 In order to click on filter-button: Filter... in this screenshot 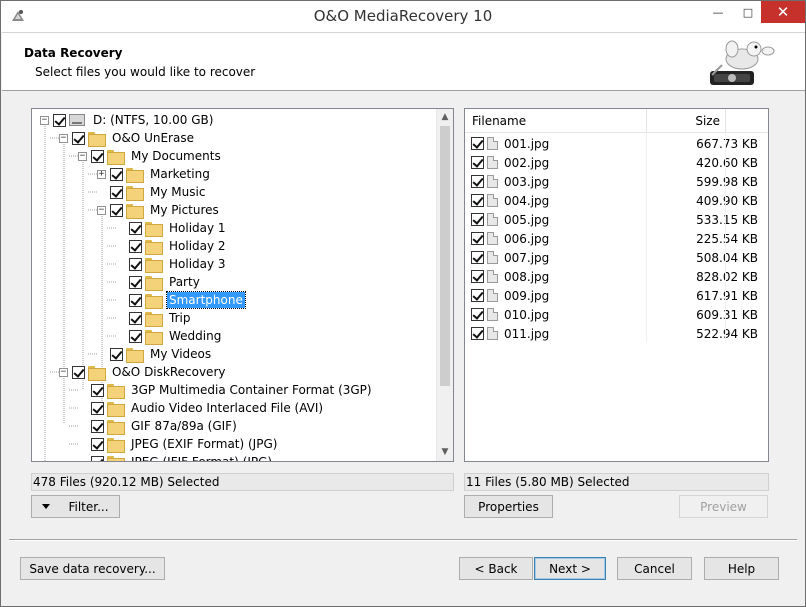, I will do `click(75, 506)`.